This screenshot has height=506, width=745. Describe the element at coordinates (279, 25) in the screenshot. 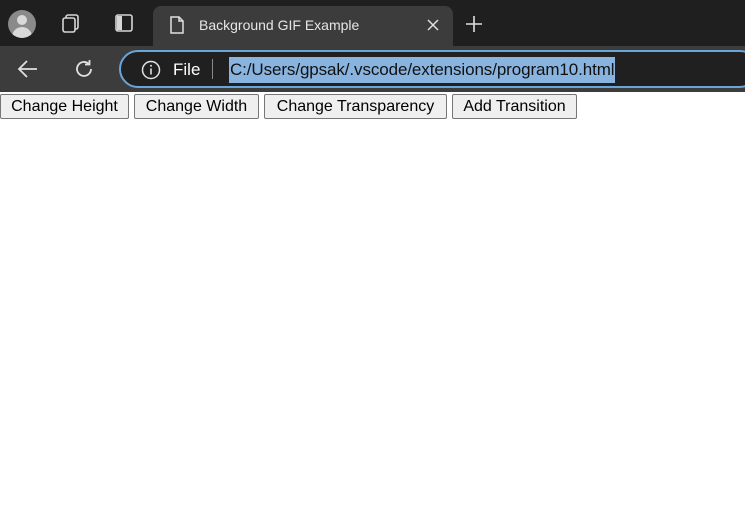

I see `tab-title: Background GIF Example` at that location.